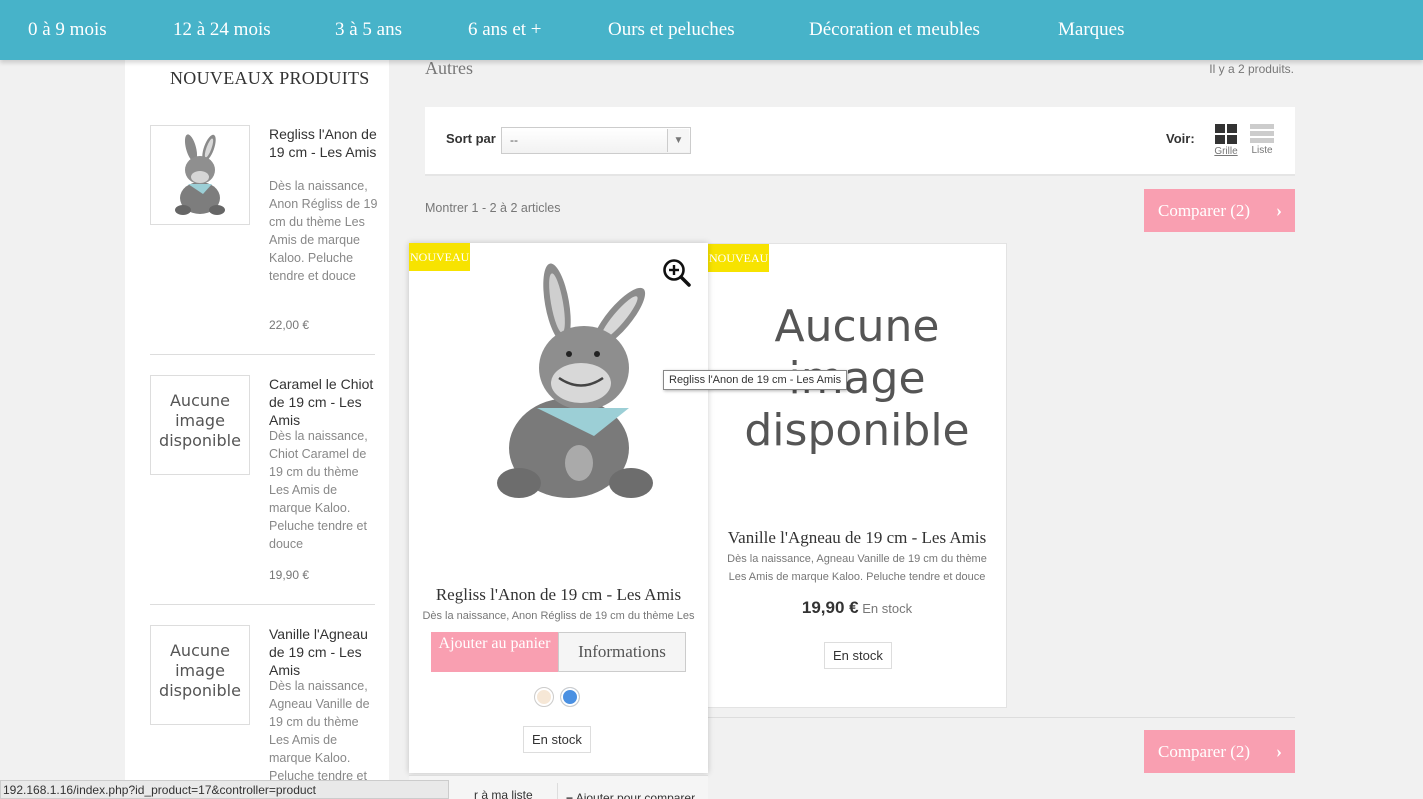 This screenshot has width=1423, height=799. I want to click on product-thumbnail, so click(200, 175).